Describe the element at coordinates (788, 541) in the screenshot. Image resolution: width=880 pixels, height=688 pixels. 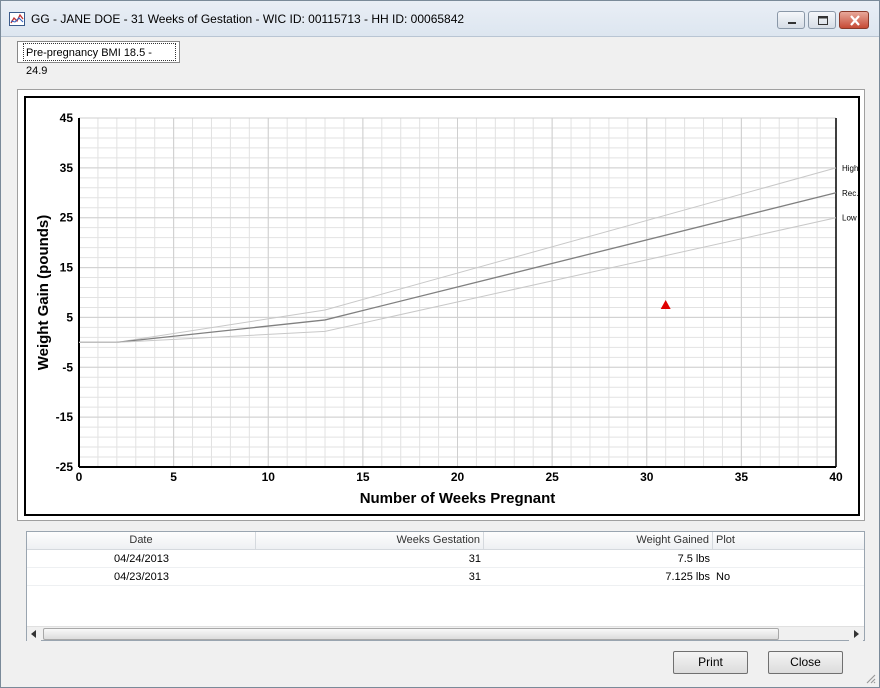
I see `column-header-plot: Plot` at that location.